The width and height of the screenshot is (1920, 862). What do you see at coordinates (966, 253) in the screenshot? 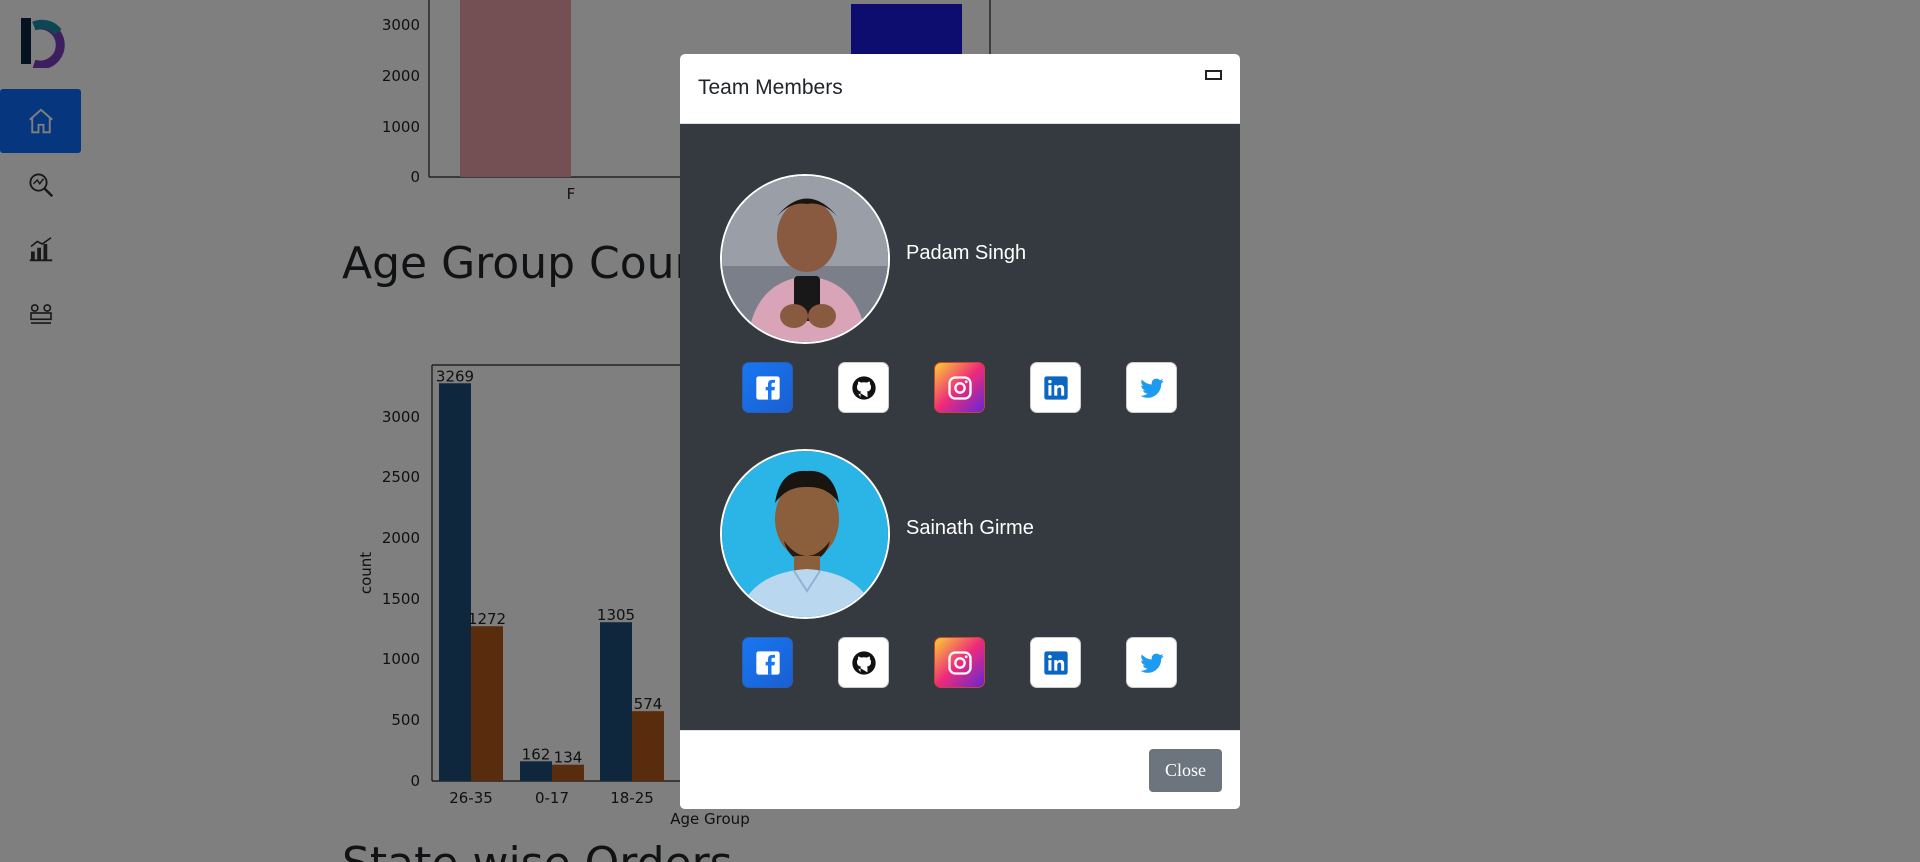
I see `member-name: Padam Singh` at bounding box center [966, 253].